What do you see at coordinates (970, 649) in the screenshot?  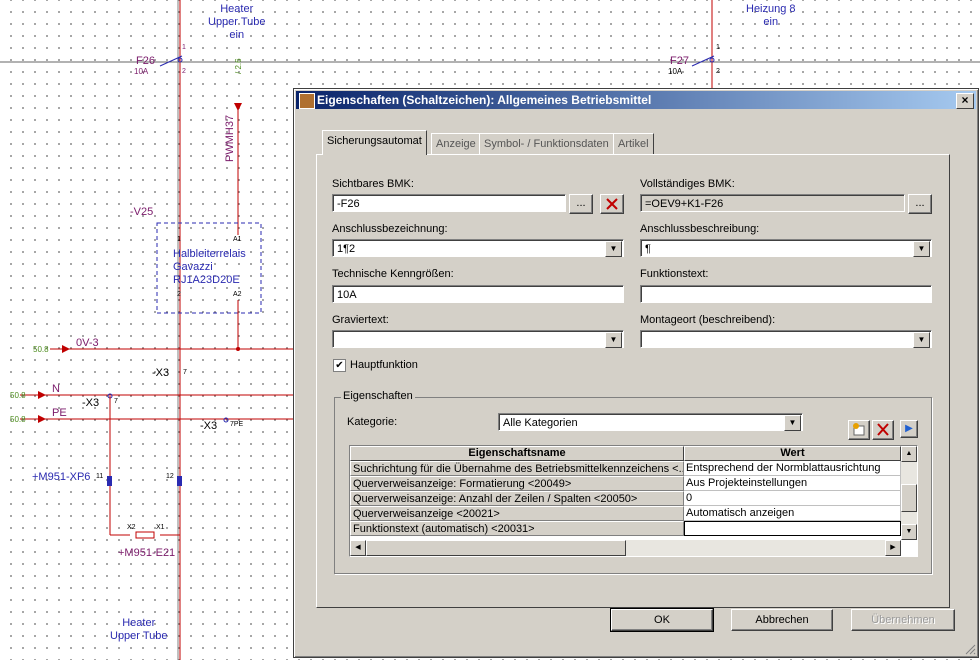 I see `resize-grip-icon` at bounding box center [970, 649].